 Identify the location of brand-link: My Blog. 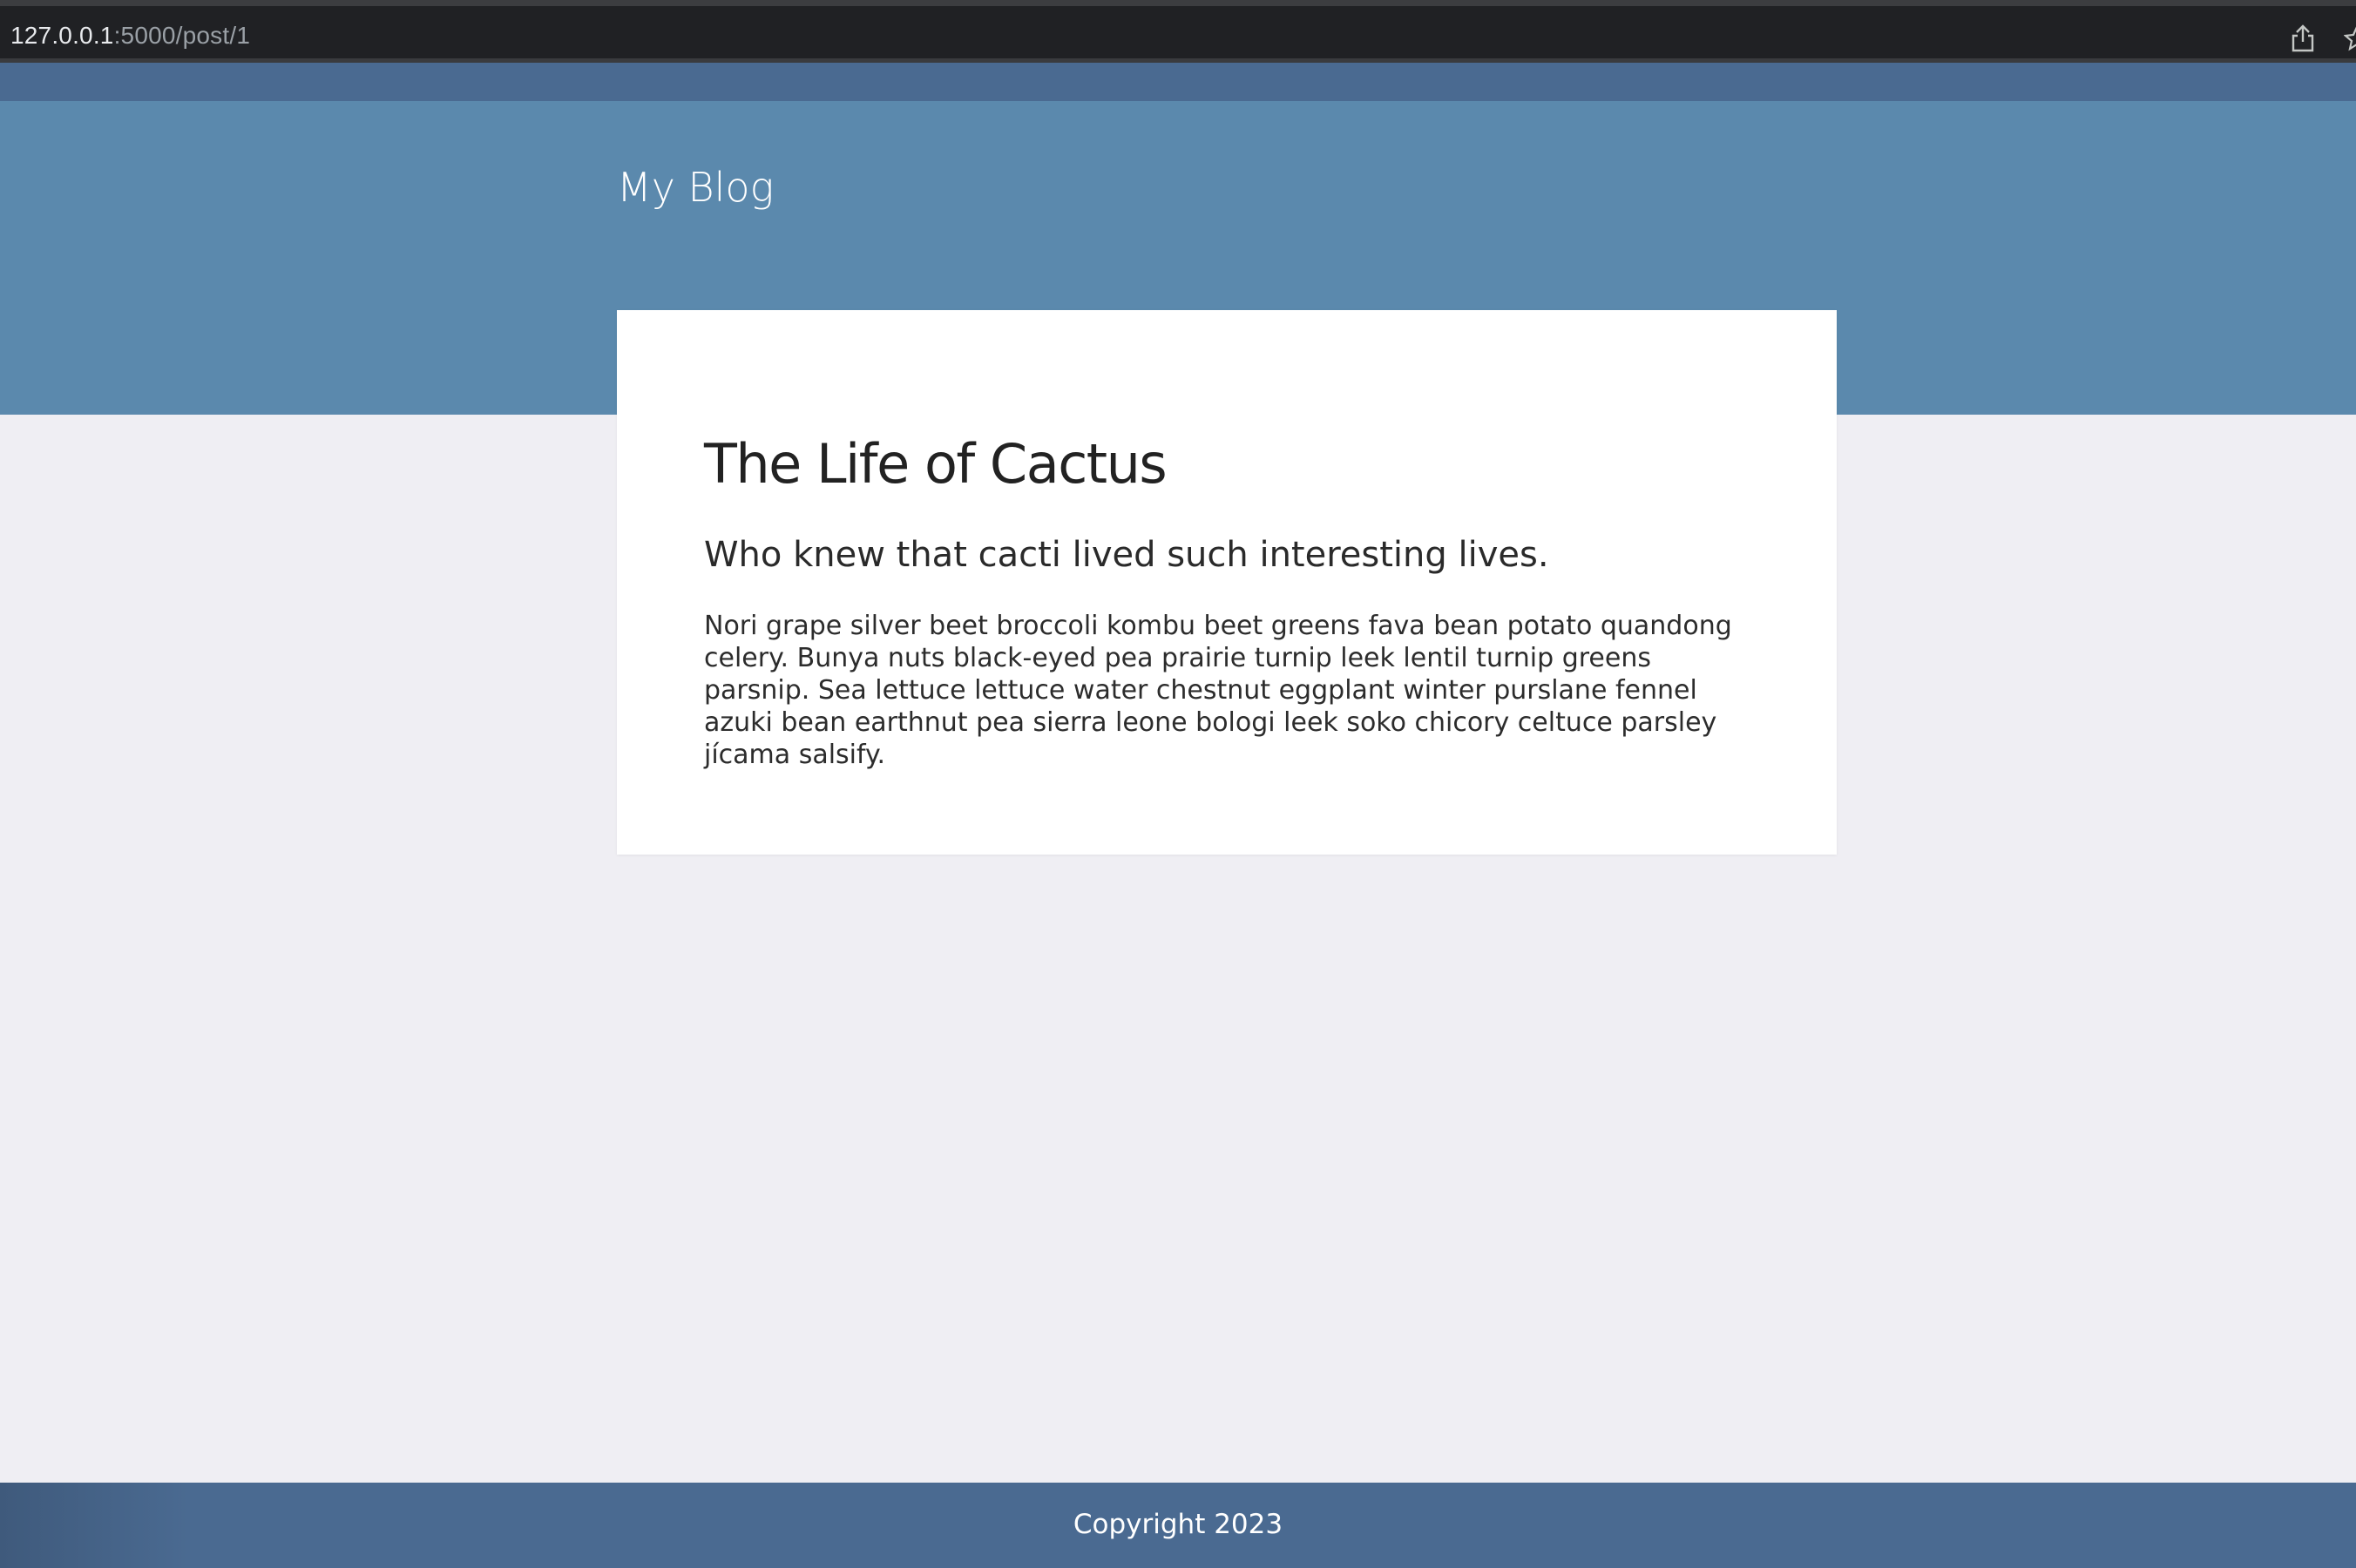
(695, 188).